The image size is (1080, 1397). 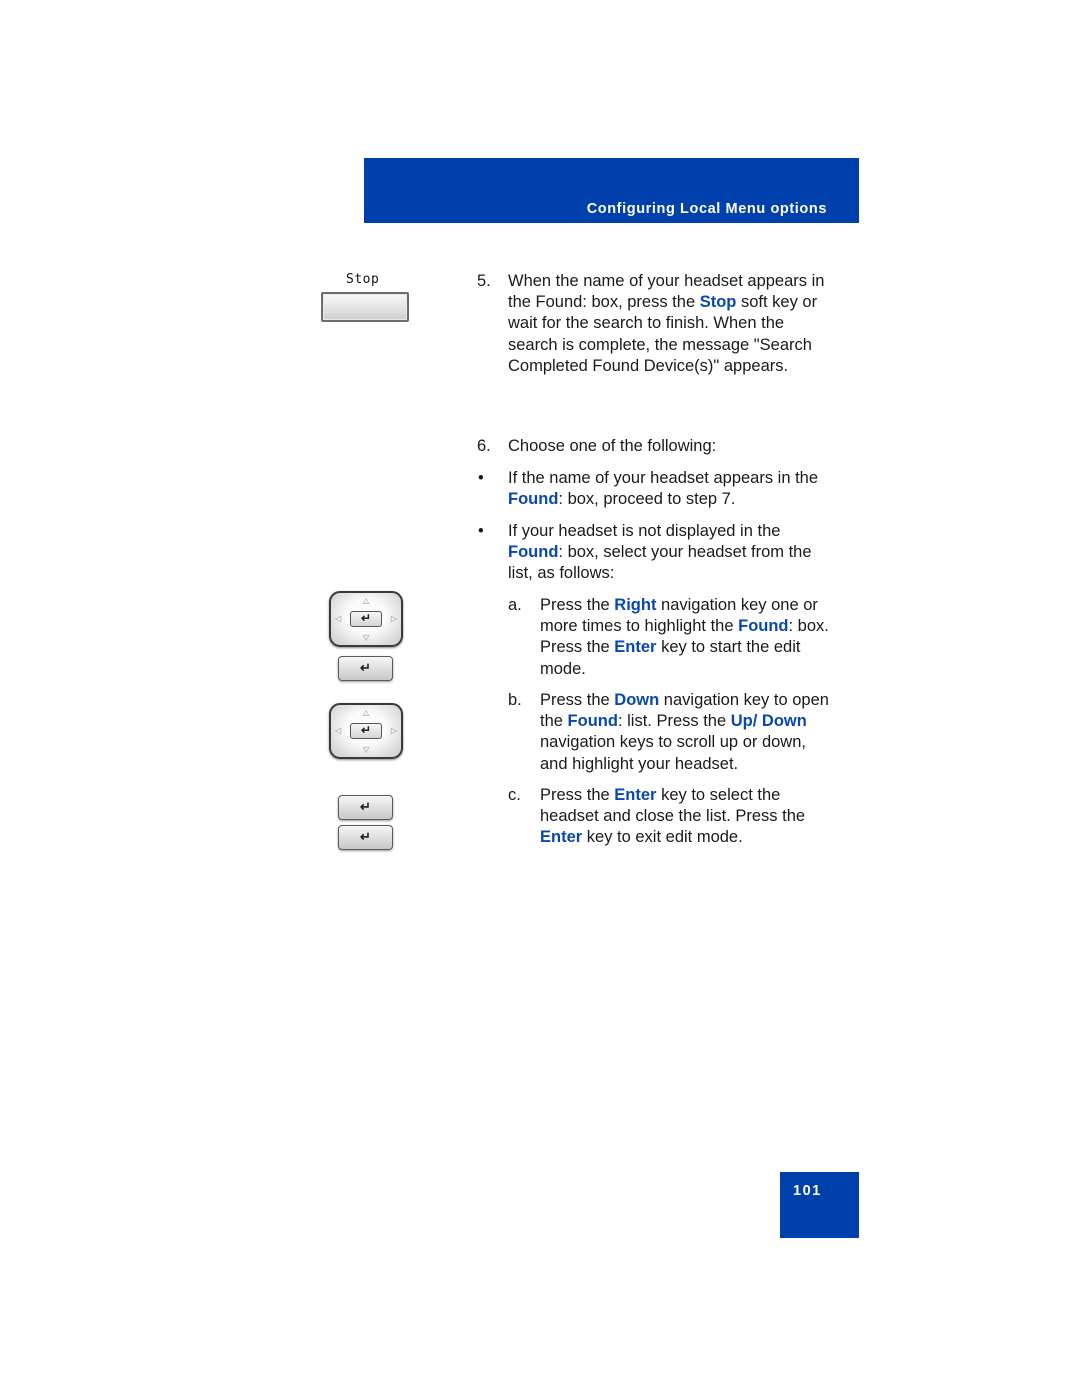 I want to click on keyword-up-down: Up/ Down, so click(x=768, y=721).